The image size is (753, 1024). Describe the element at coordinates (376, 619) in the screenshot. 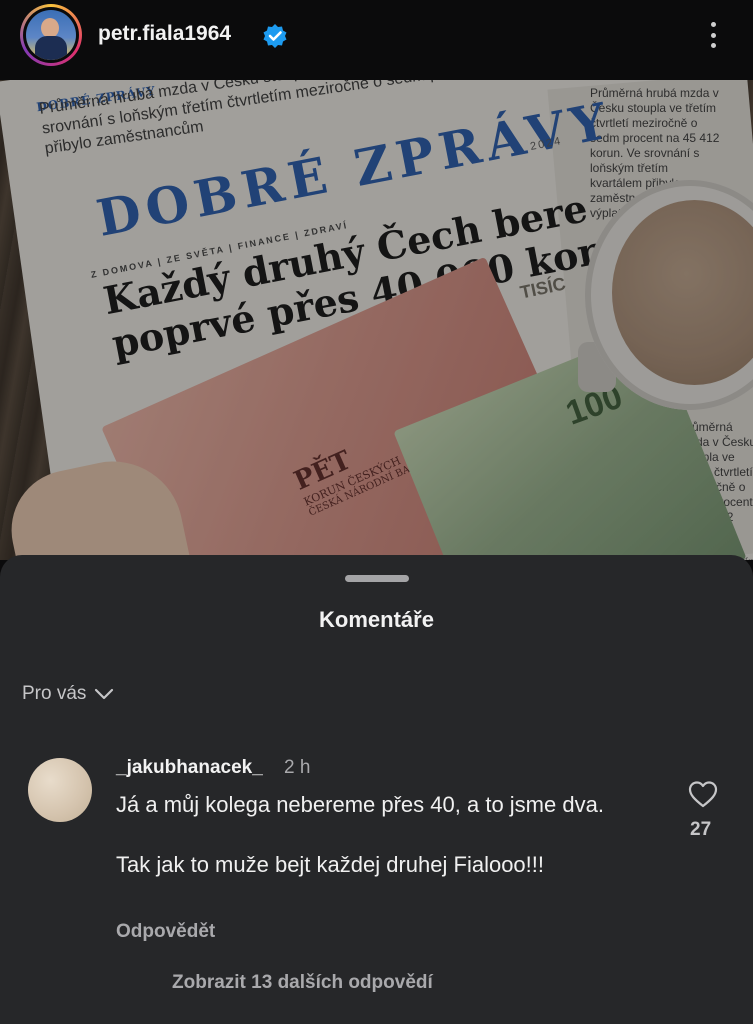

I see `sheet-title: Komentáře` at that location.